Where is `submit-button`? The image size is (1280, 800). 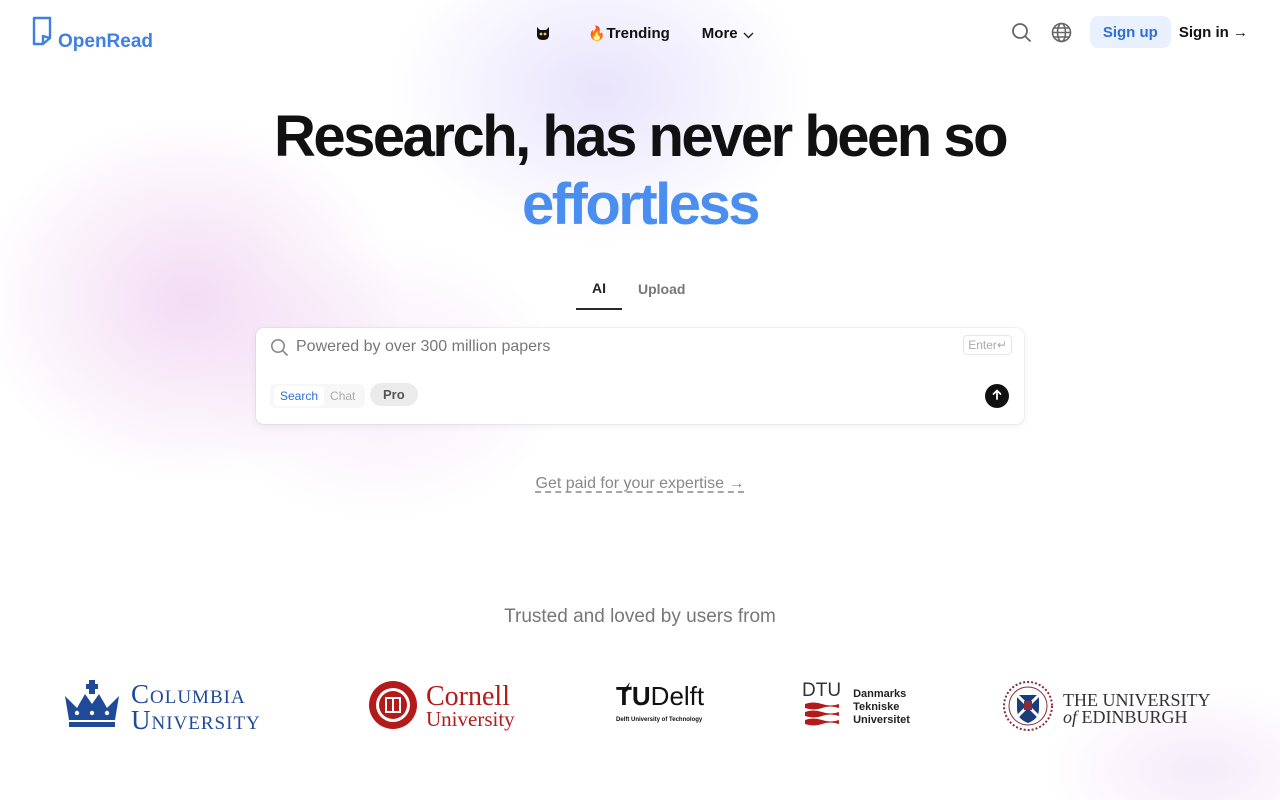
submit-button is located at coordinates (997, 396).